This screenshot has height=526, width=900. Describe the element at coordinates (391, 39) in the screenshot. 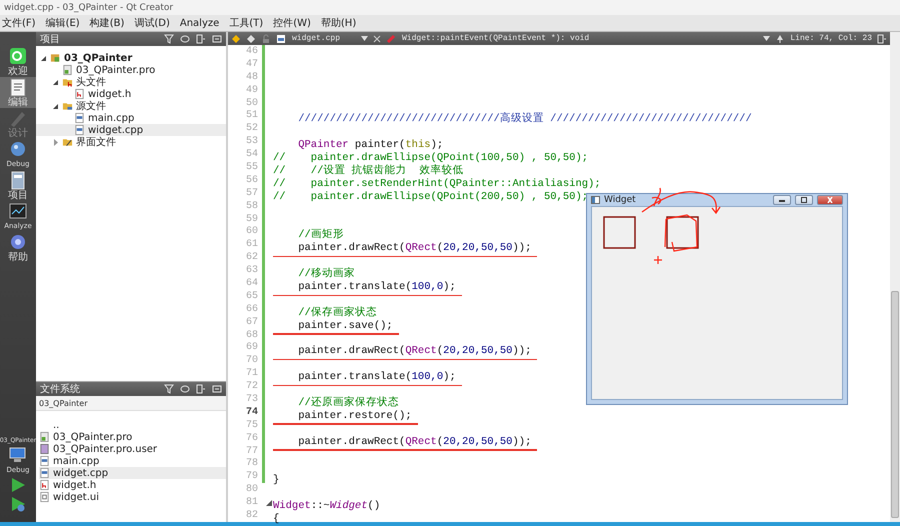

I see `function-icon` at that location.